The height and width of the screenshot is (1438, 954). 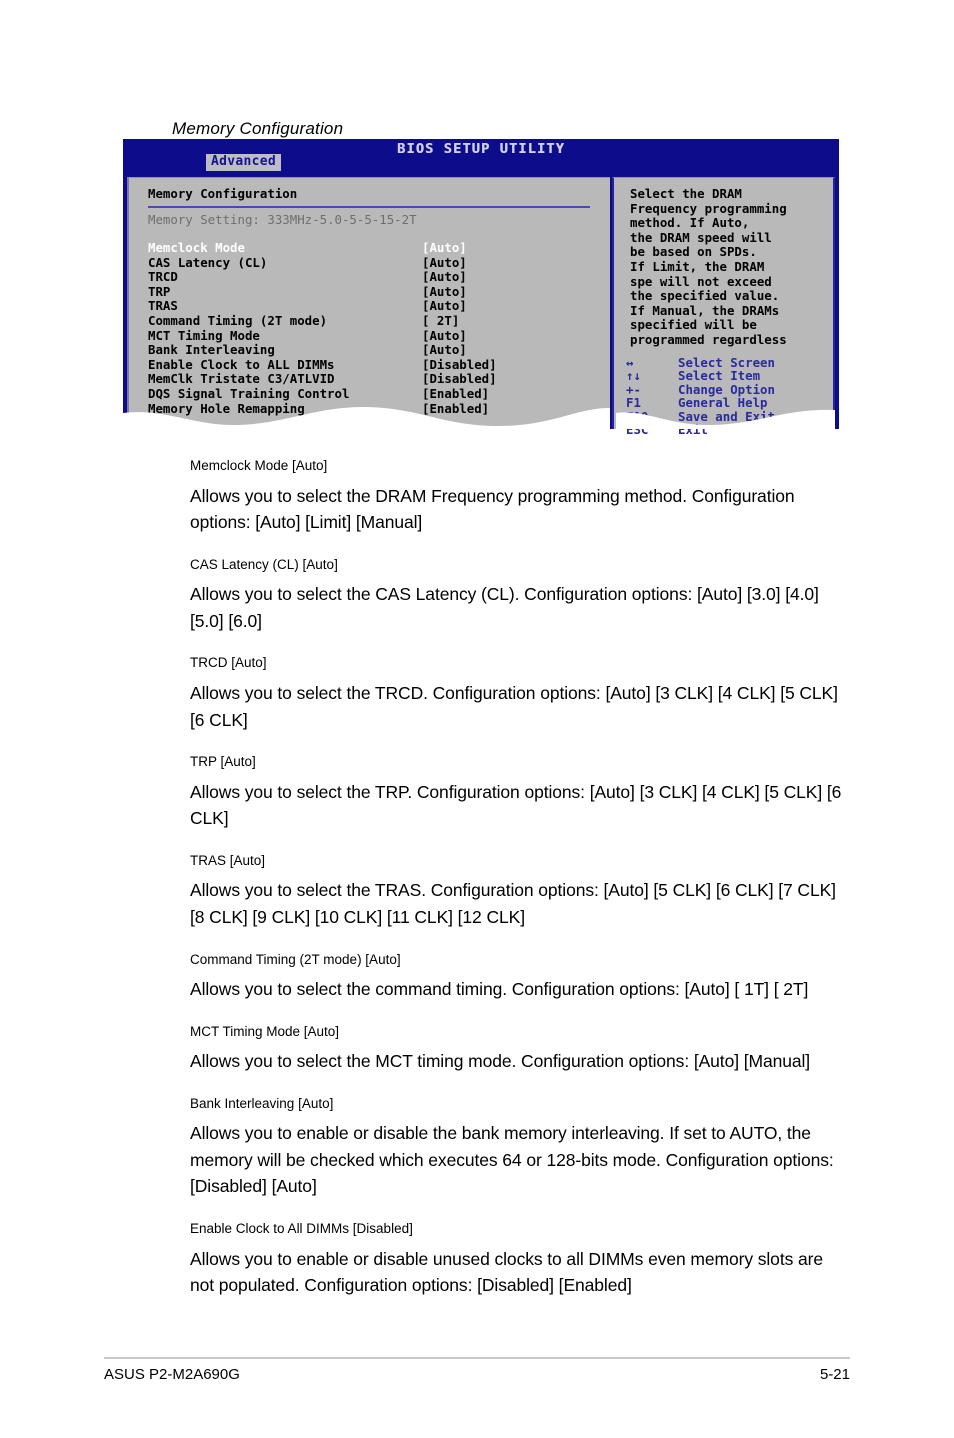 What do you see at coordinates (834, 1374) in the screenshot?
I see `footer-page-number: 5-21` at bounding box center [834, 1374].